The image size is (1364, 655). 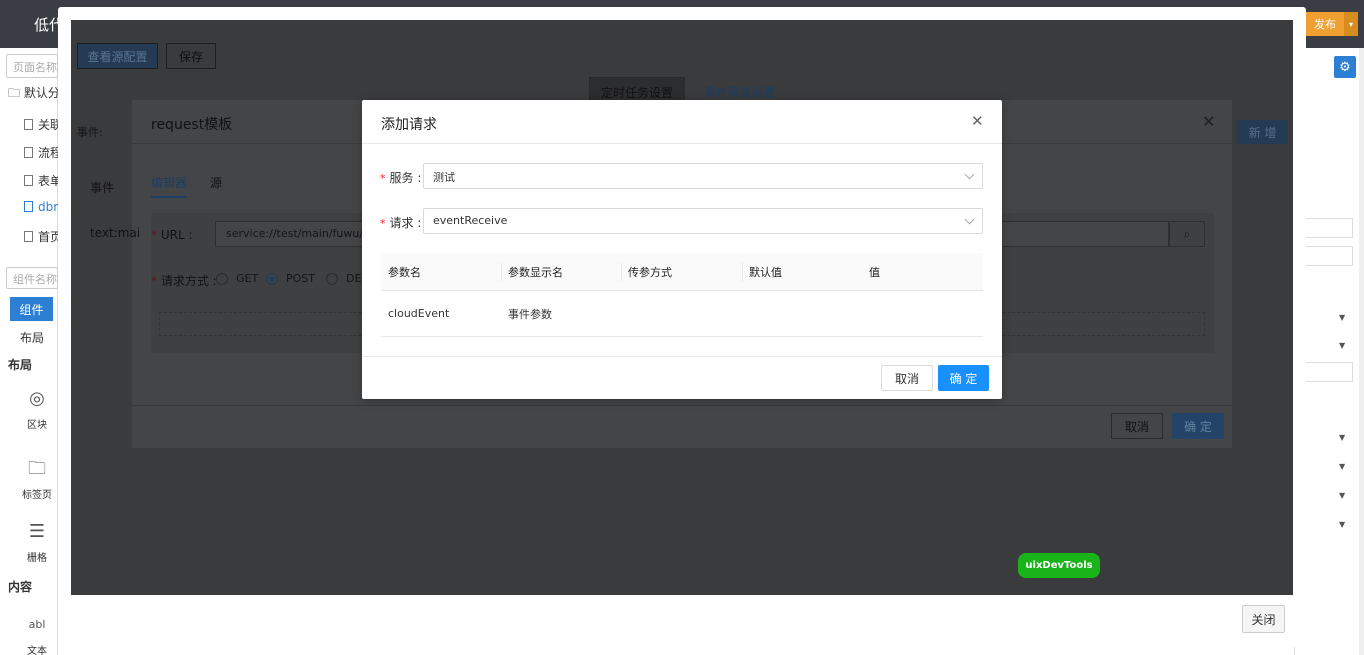 I want to click on event-tab-label: 事件, so click(x=102, y=187).